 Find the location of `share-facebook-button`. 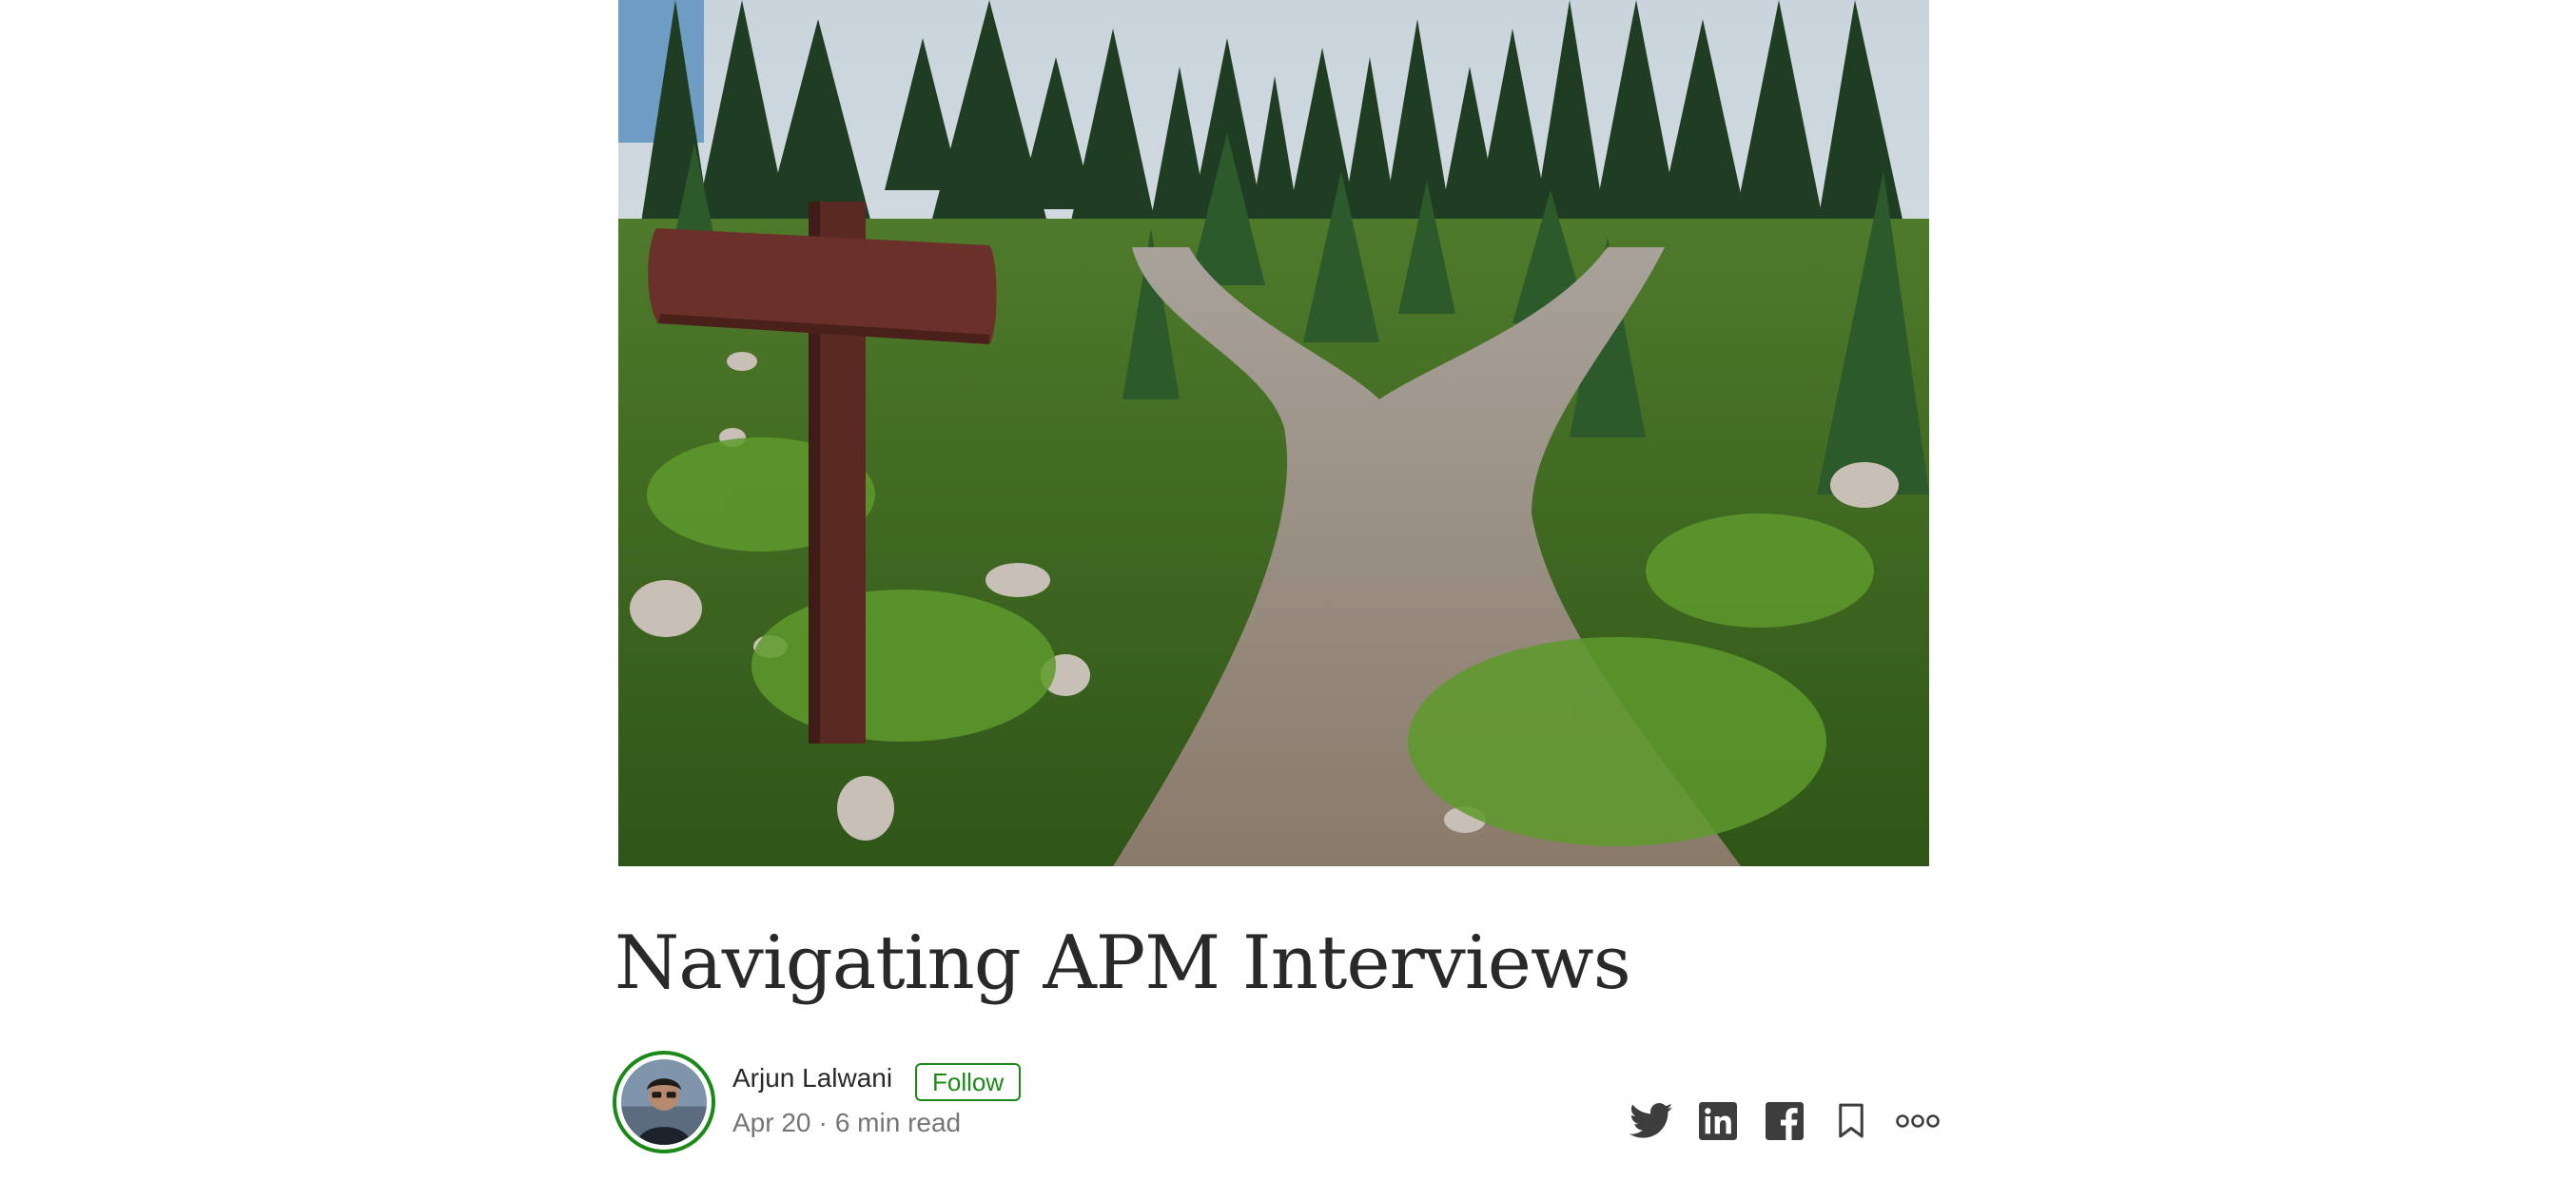

share-facebook-button is located at coordinates (1785, 1121).